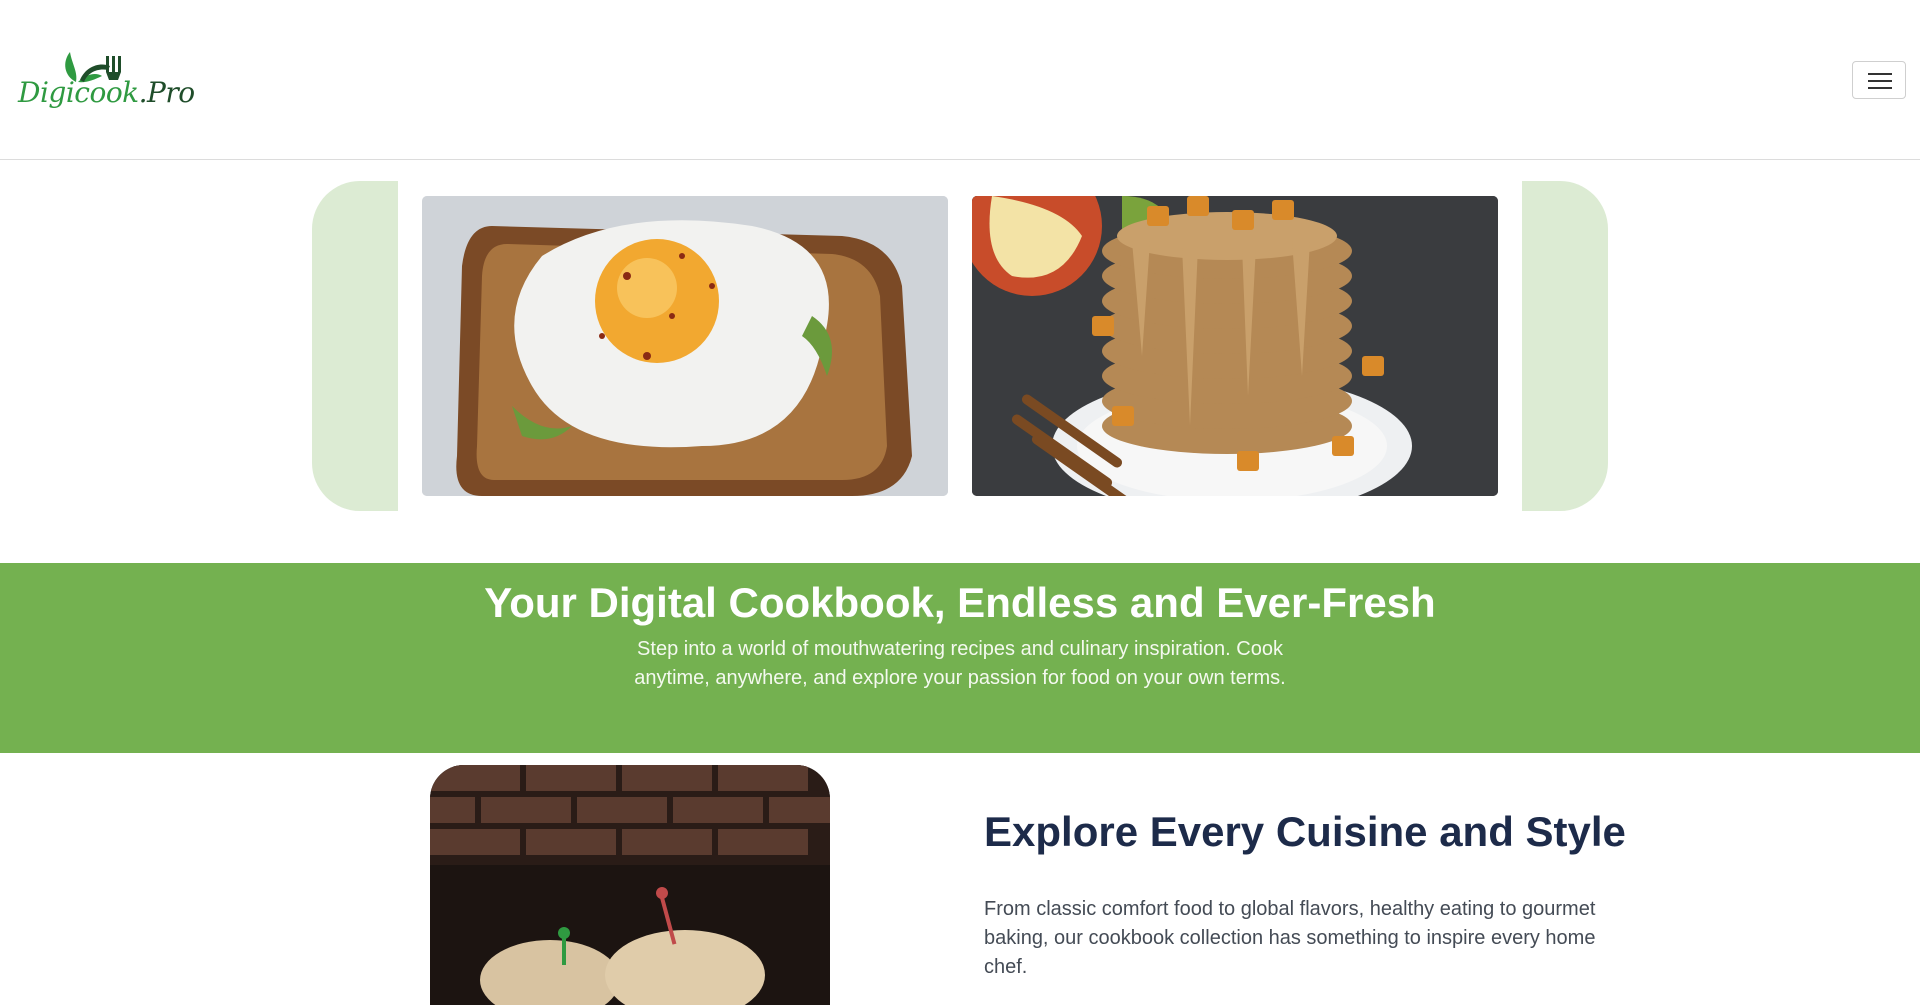 This screenshot has height=1005, width=1920. What do you see at coordinates (1880, 88) in the screenshot?
I see `hamburger-menu-icon-bar-bottom` at bounding box center [1880, 88].